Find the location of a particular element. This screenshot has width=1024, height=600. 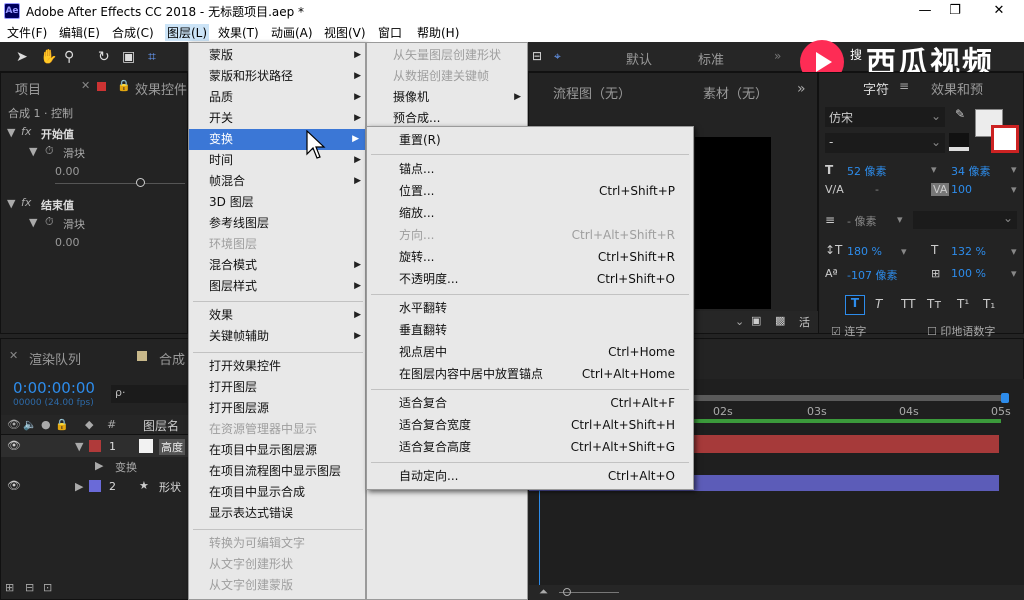

stroke-mode-select: ⌄ is located at coordinates (965, 220).